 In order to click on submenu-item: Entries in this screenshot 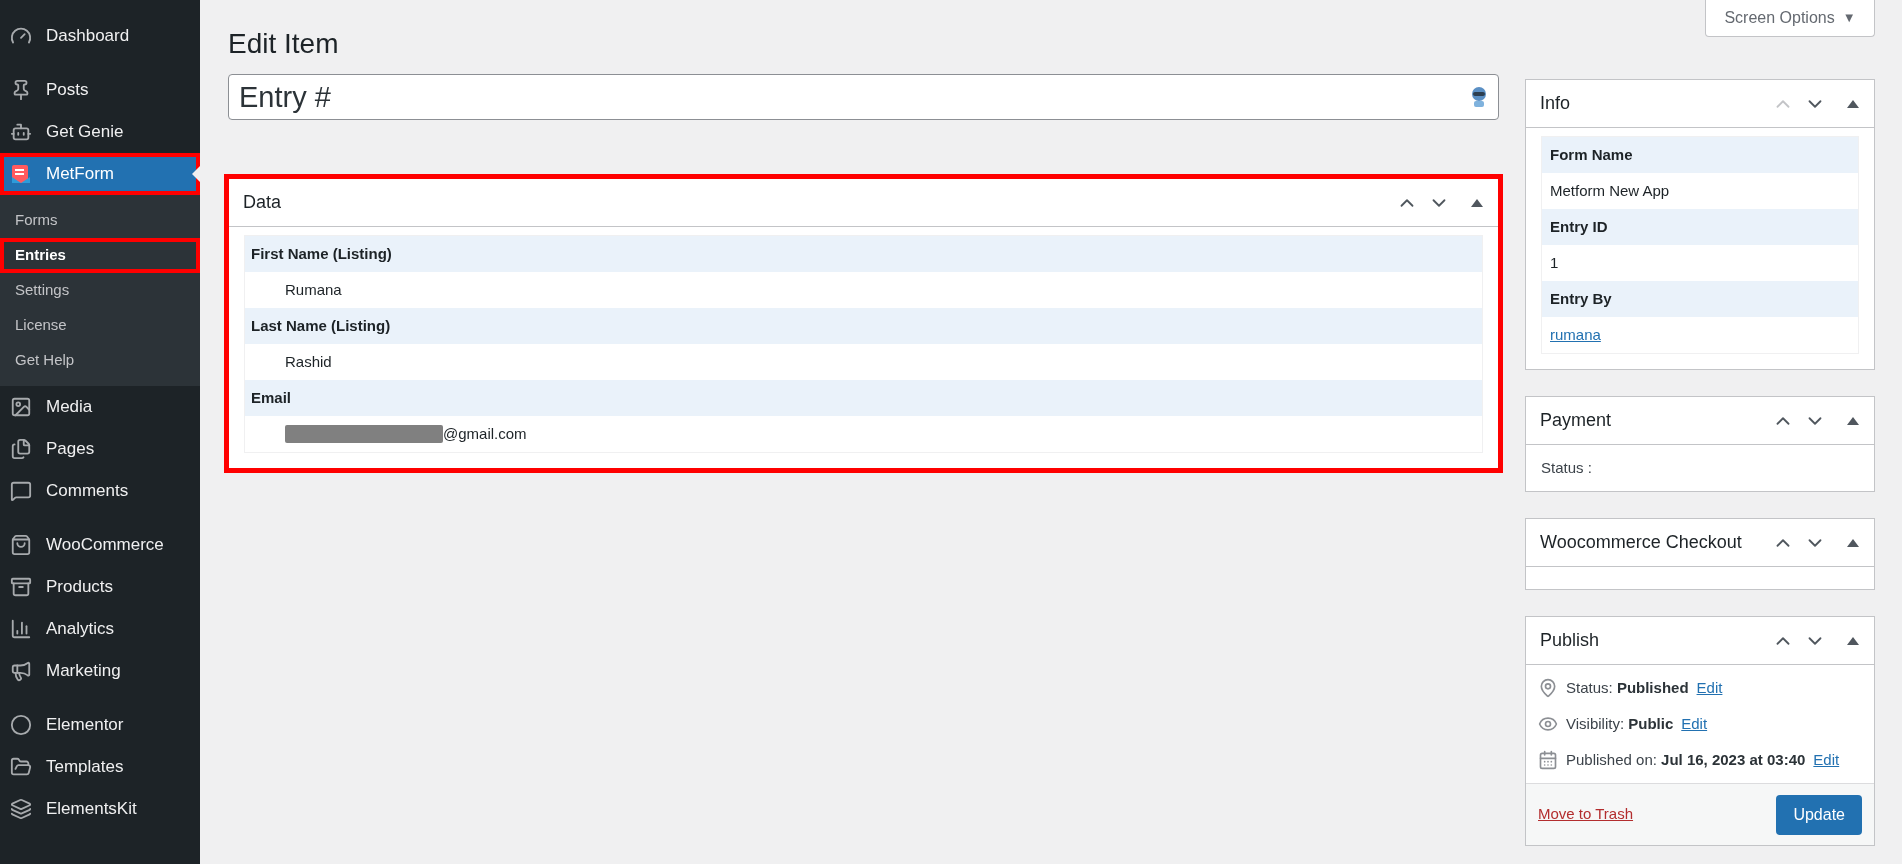, I will do `click(100, 255)`.